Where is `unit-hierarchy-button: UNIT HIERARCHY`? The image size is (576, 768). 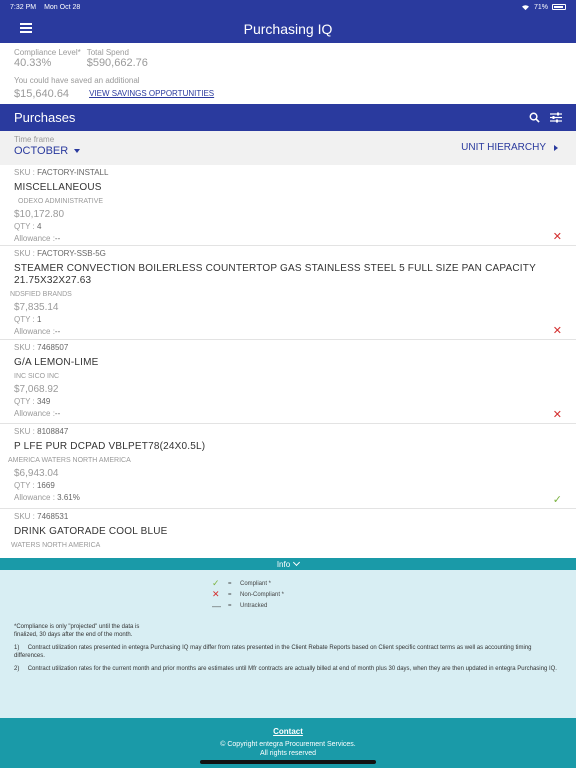
unit-hierarchy-button: UNIT HIERARCHY is located at coordinates (509, 147).